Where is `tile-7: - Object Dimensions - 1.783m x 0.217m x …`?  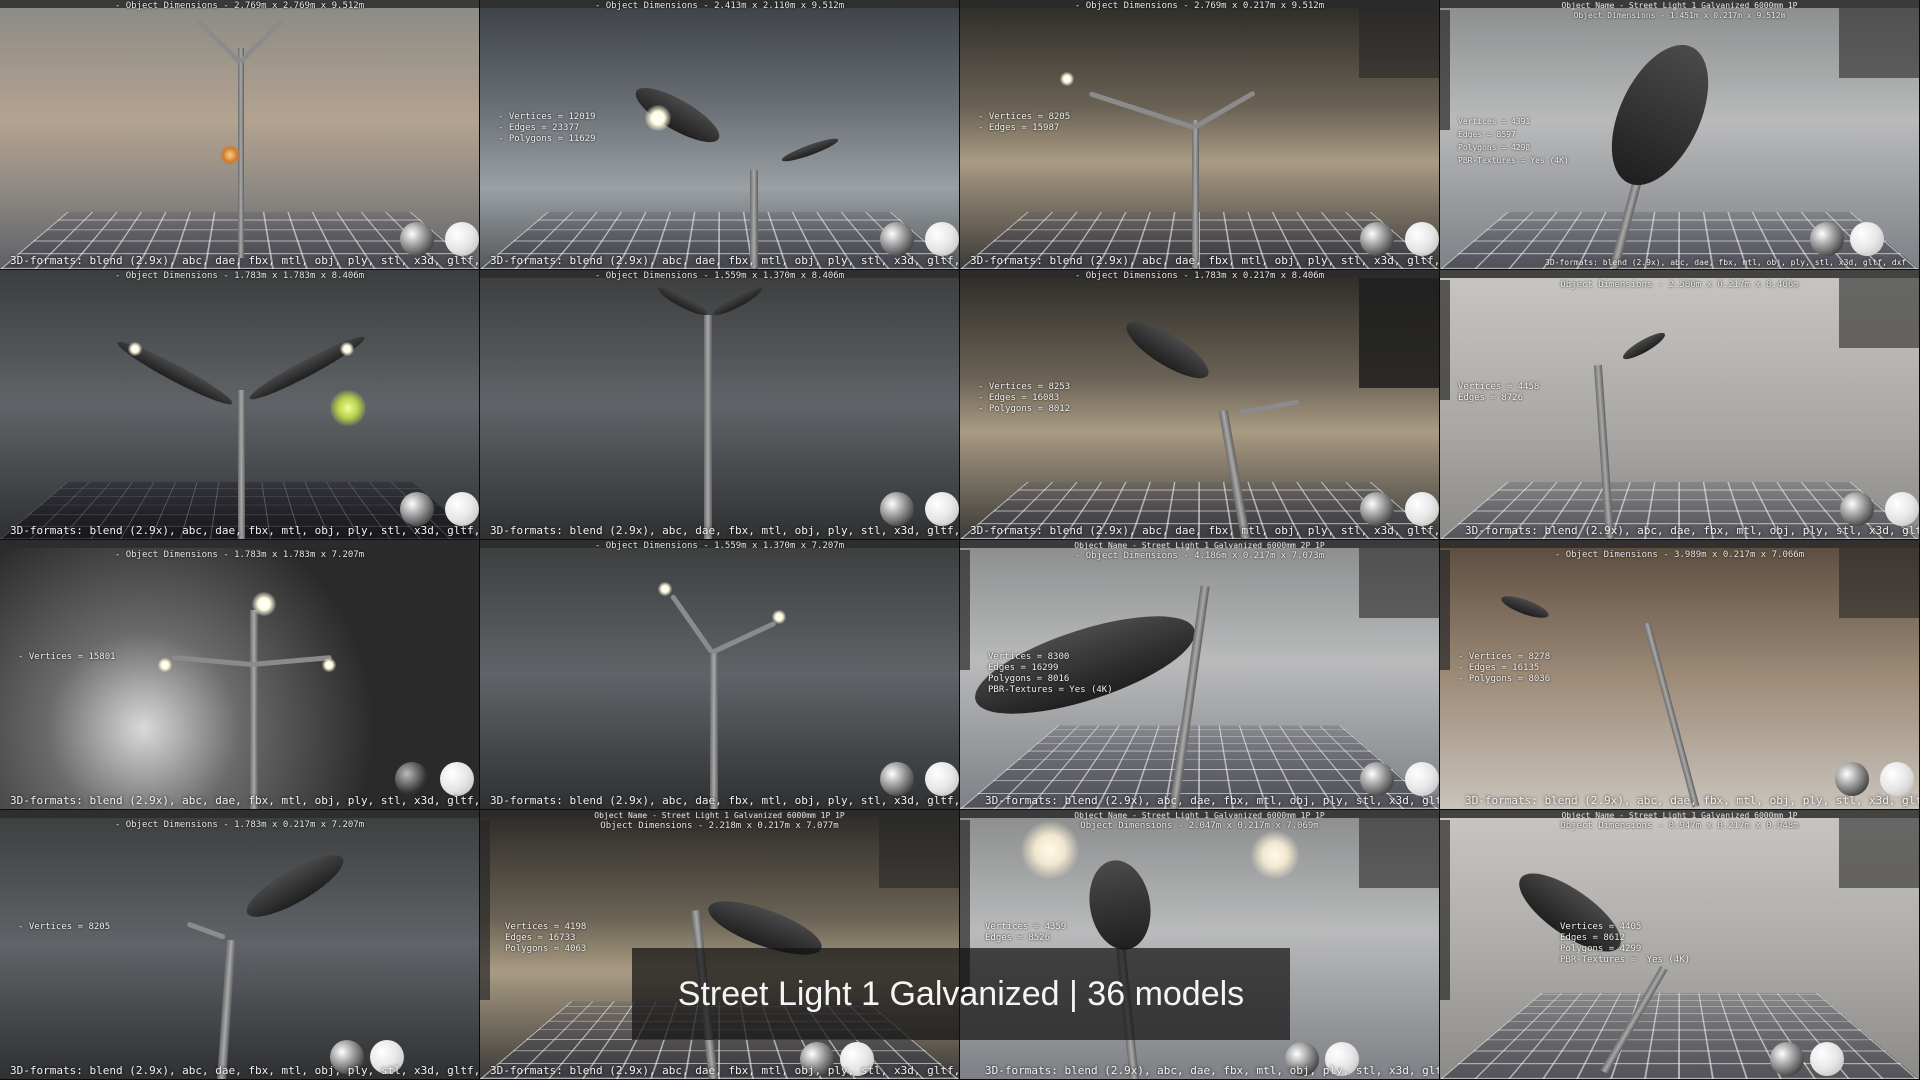 tile-7: - Object Dimensions - 1.783m x 0.217m x … is located at coordinates (1200, 405).